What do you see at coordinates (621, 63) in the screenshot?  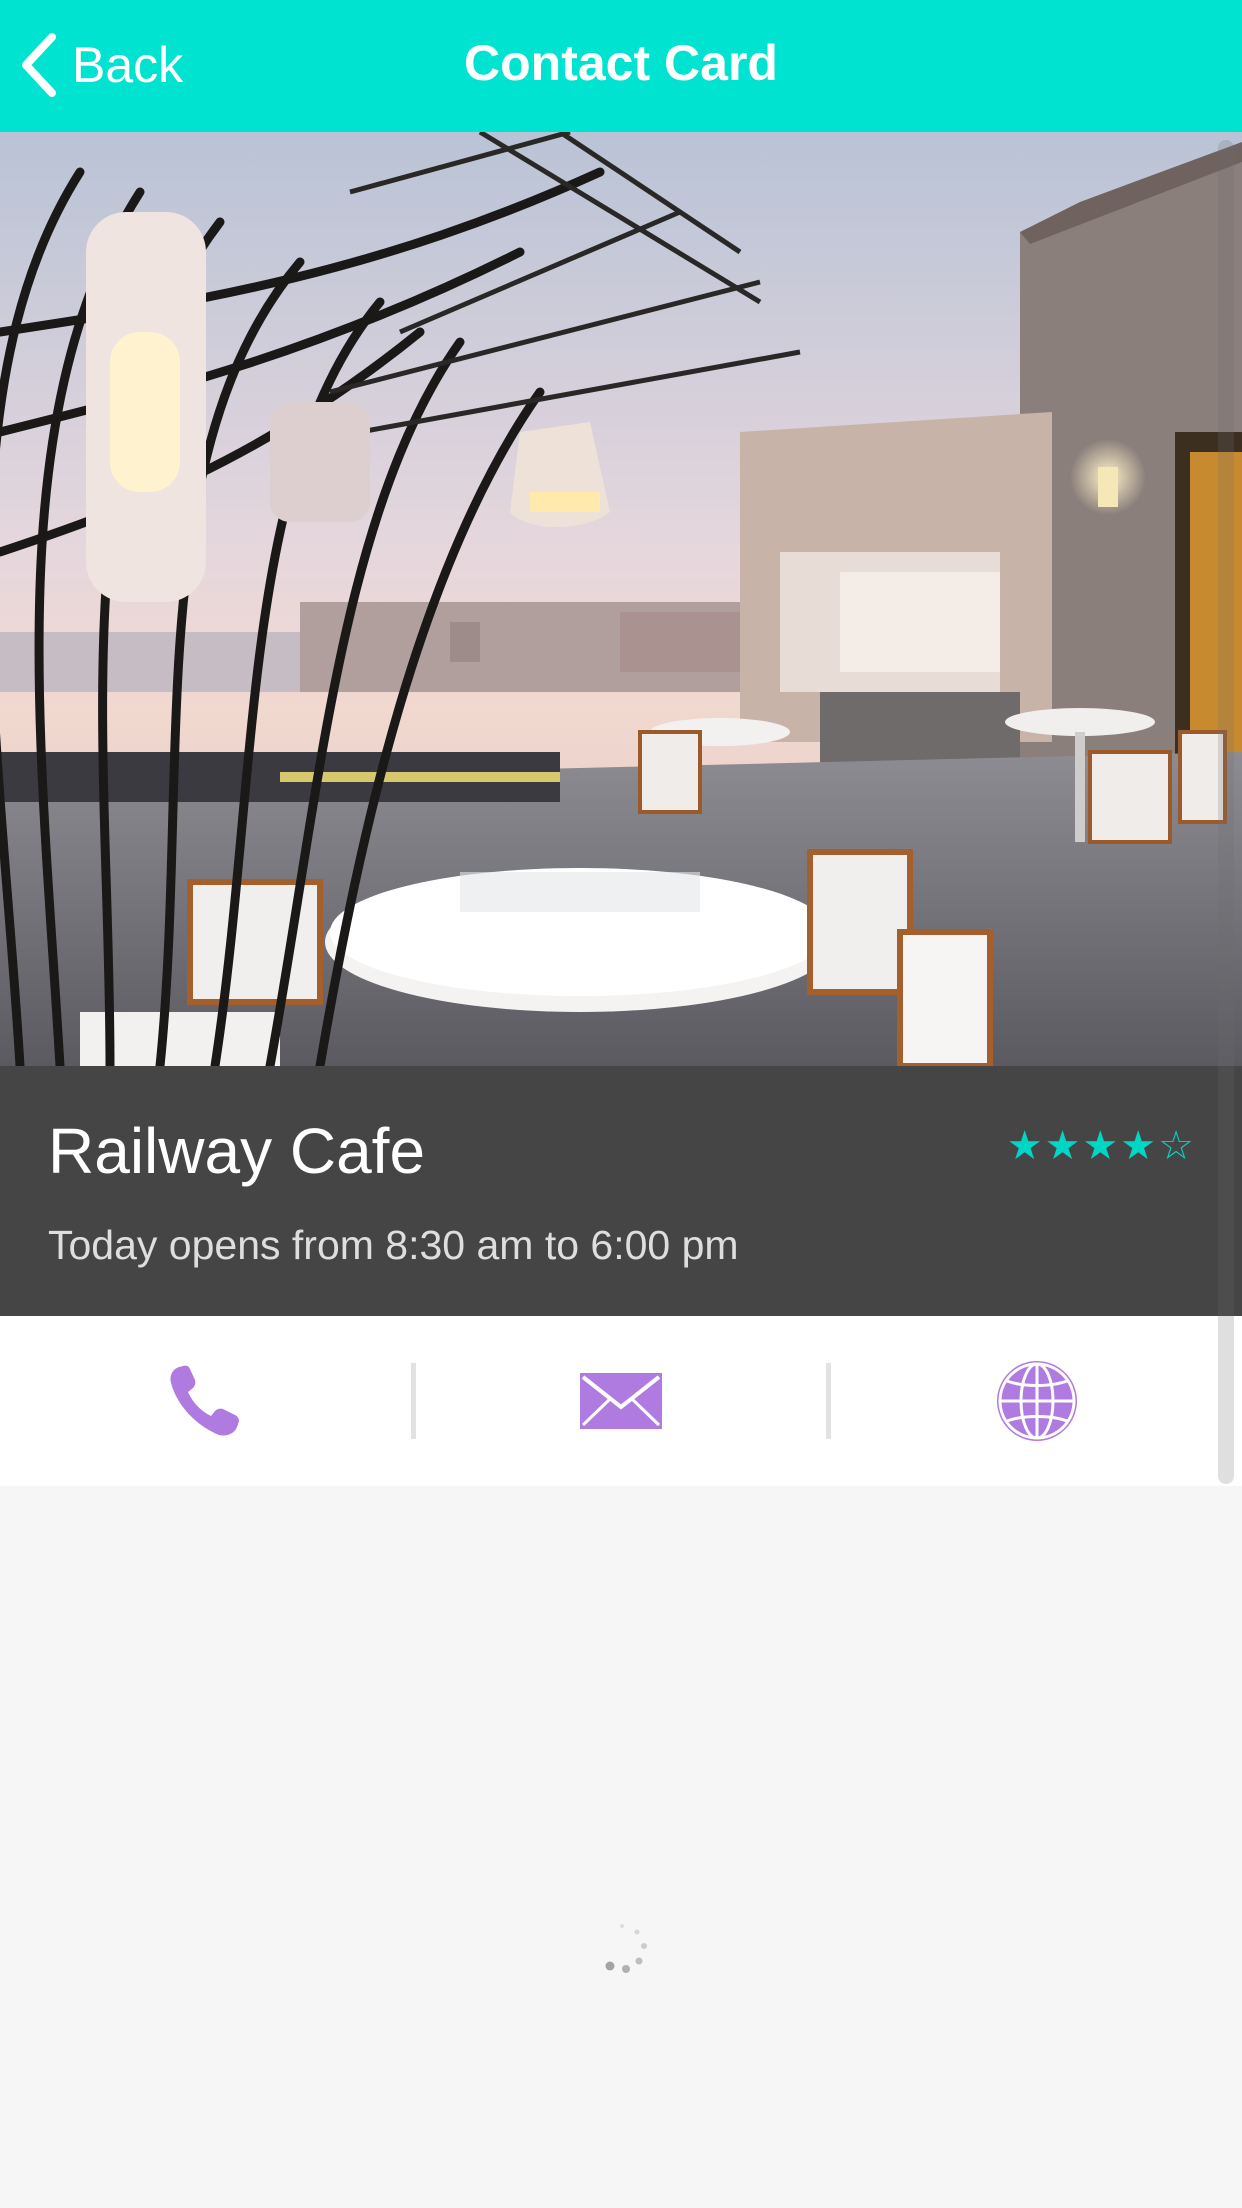 I see `page-title: Contact Card` at bounding box center [621, 63].